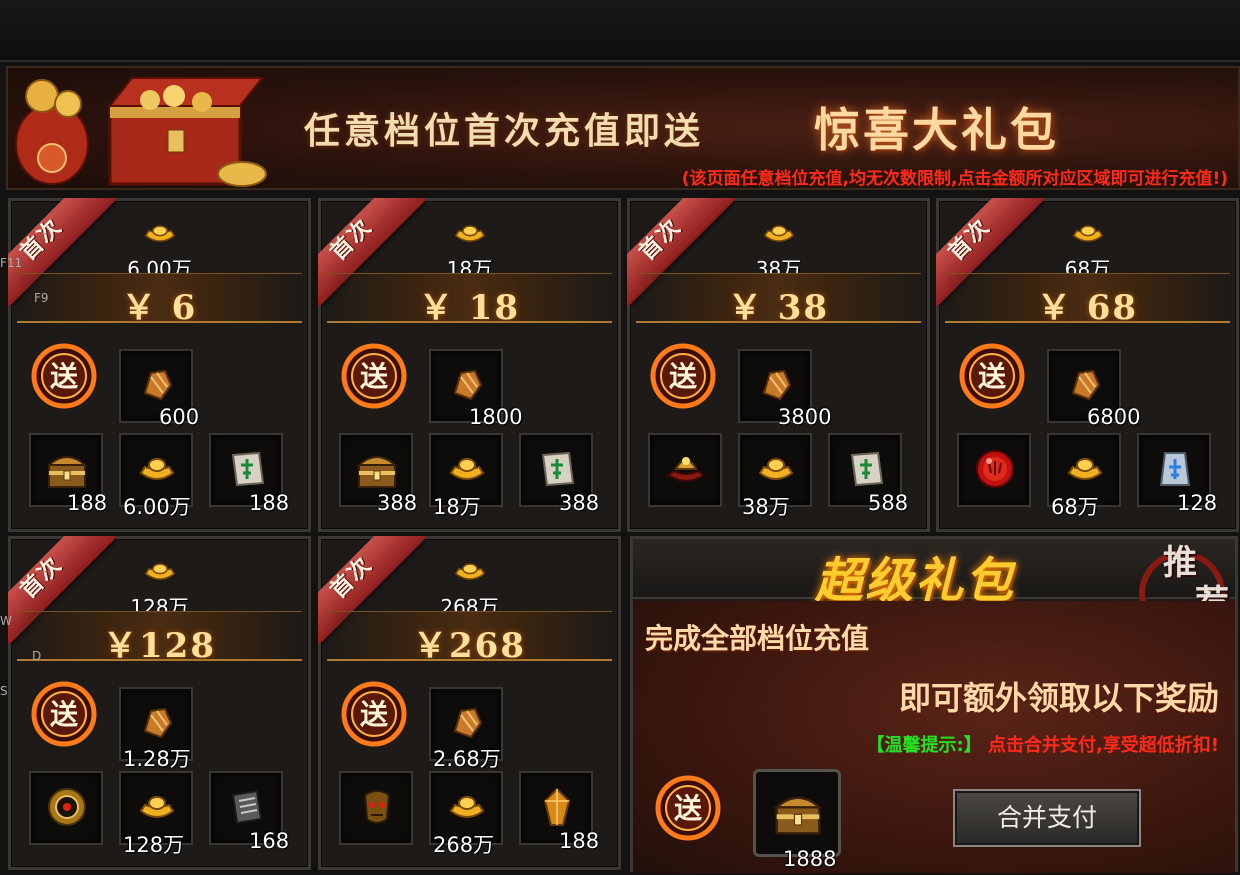 The width and height of the screenshot is (1240, 875). I want to click on side-key-d: D, so click(37, 656).